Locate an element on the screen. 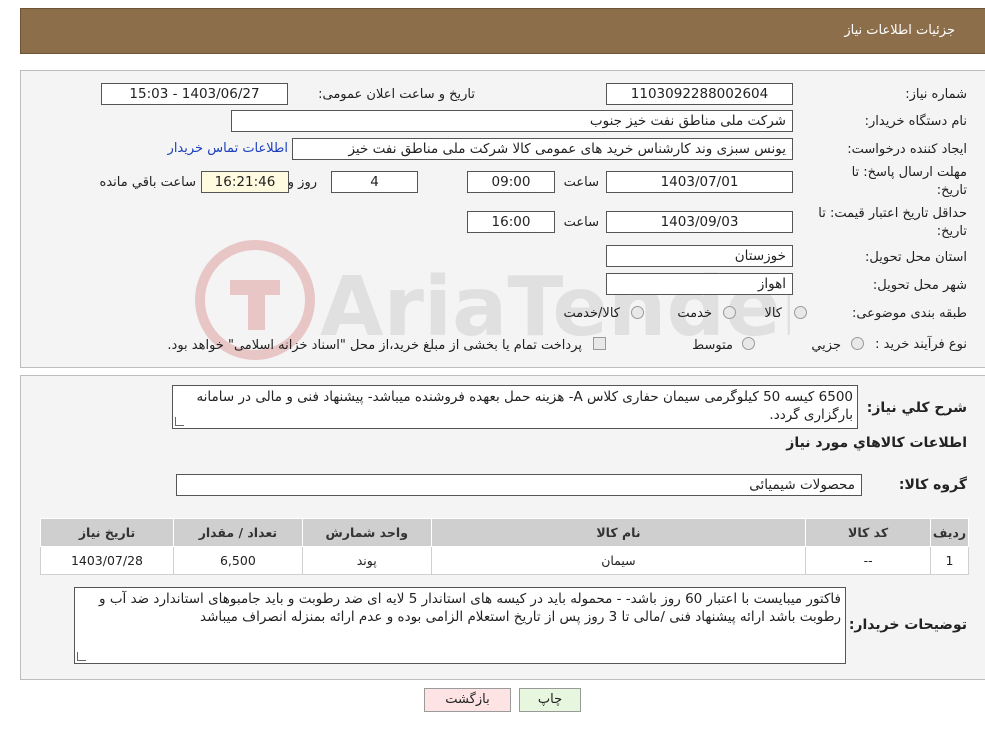  category-radio-service is located at coordinates (729, 312).